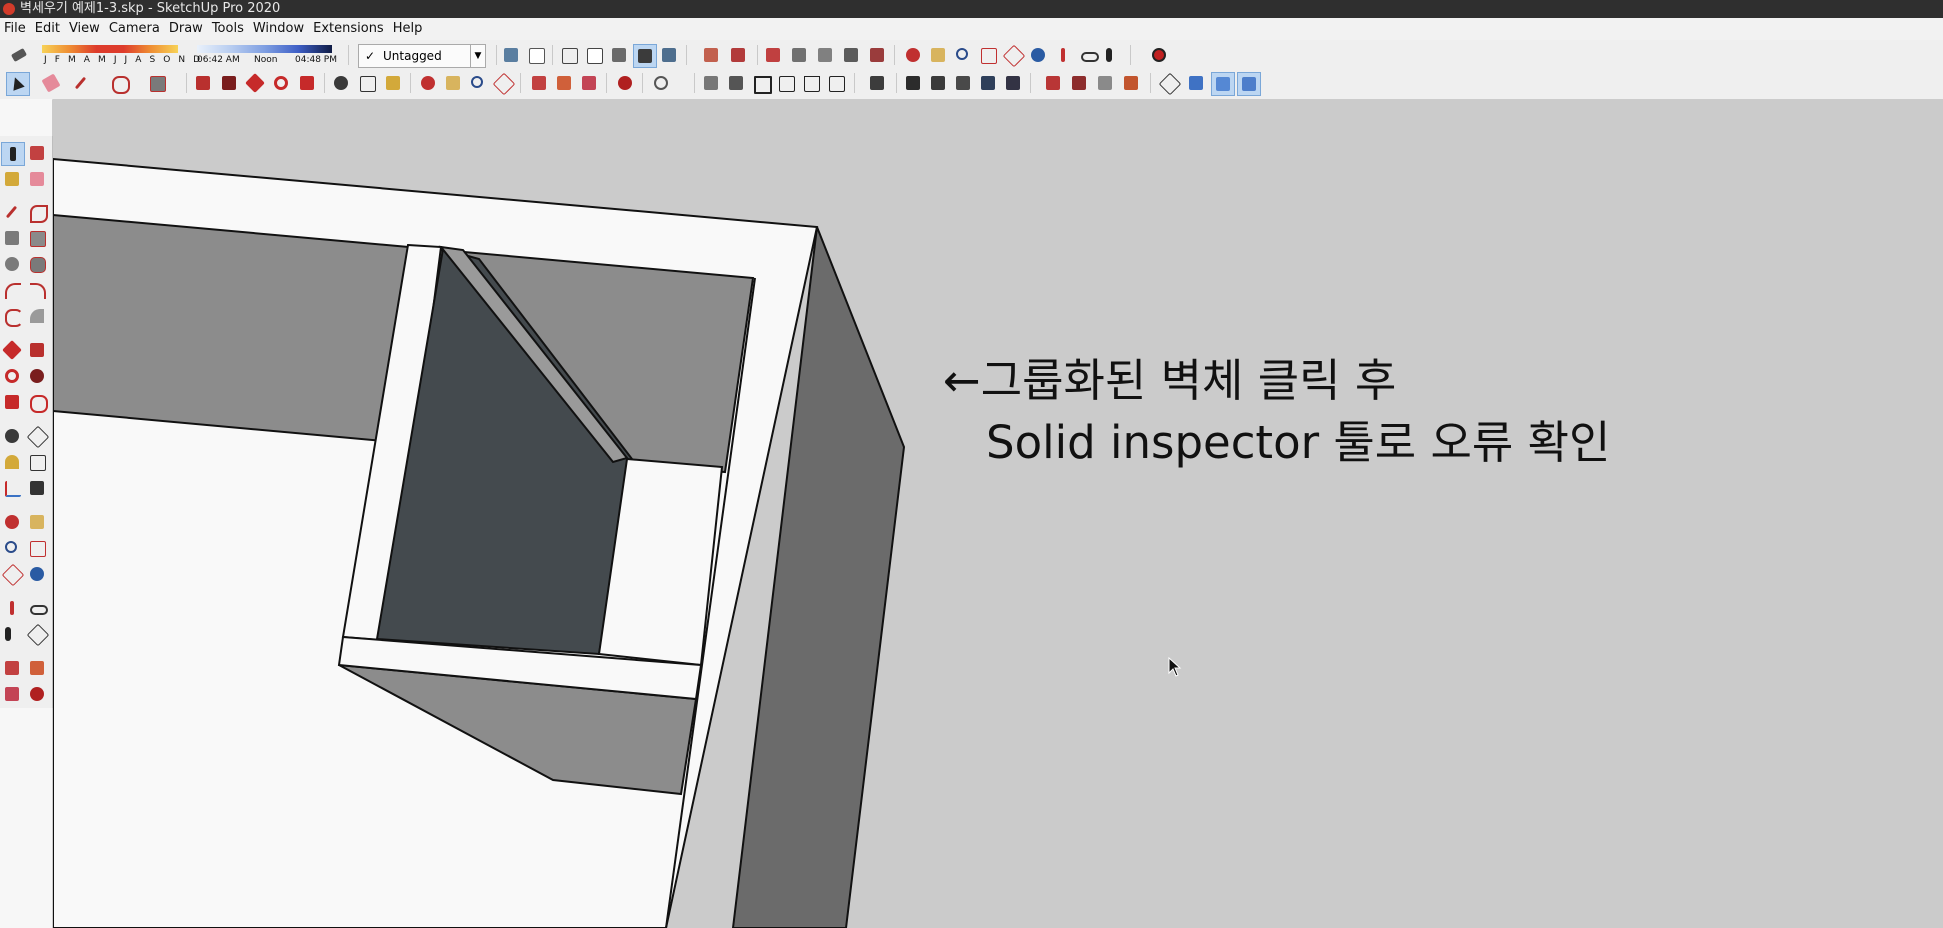 The width and height of the screenshot is (1943, 928). What do you see at coordinates (279, 29) in the screenshot?
I see `menu-window: Window` at bounding box center [279, 29].